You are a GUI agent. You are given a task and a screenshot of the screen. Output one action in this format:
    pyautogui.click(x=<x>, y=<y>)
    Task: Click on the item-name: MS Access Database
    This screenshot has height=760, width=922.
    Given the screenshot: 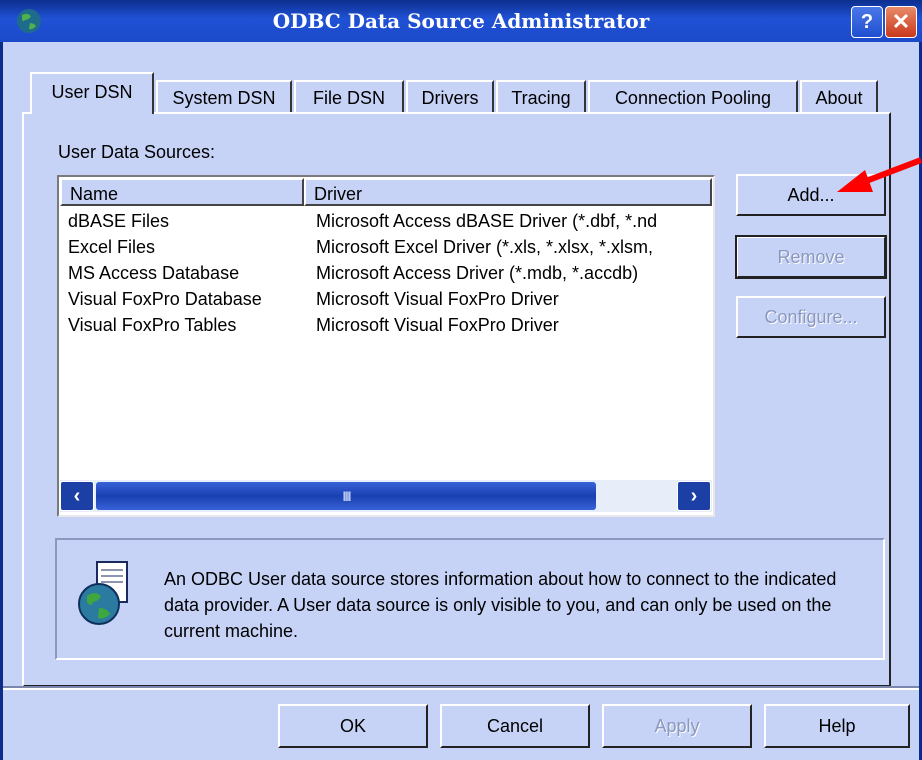 What is the action you would take?
    pyautogui.click(x=154, y=273)
    